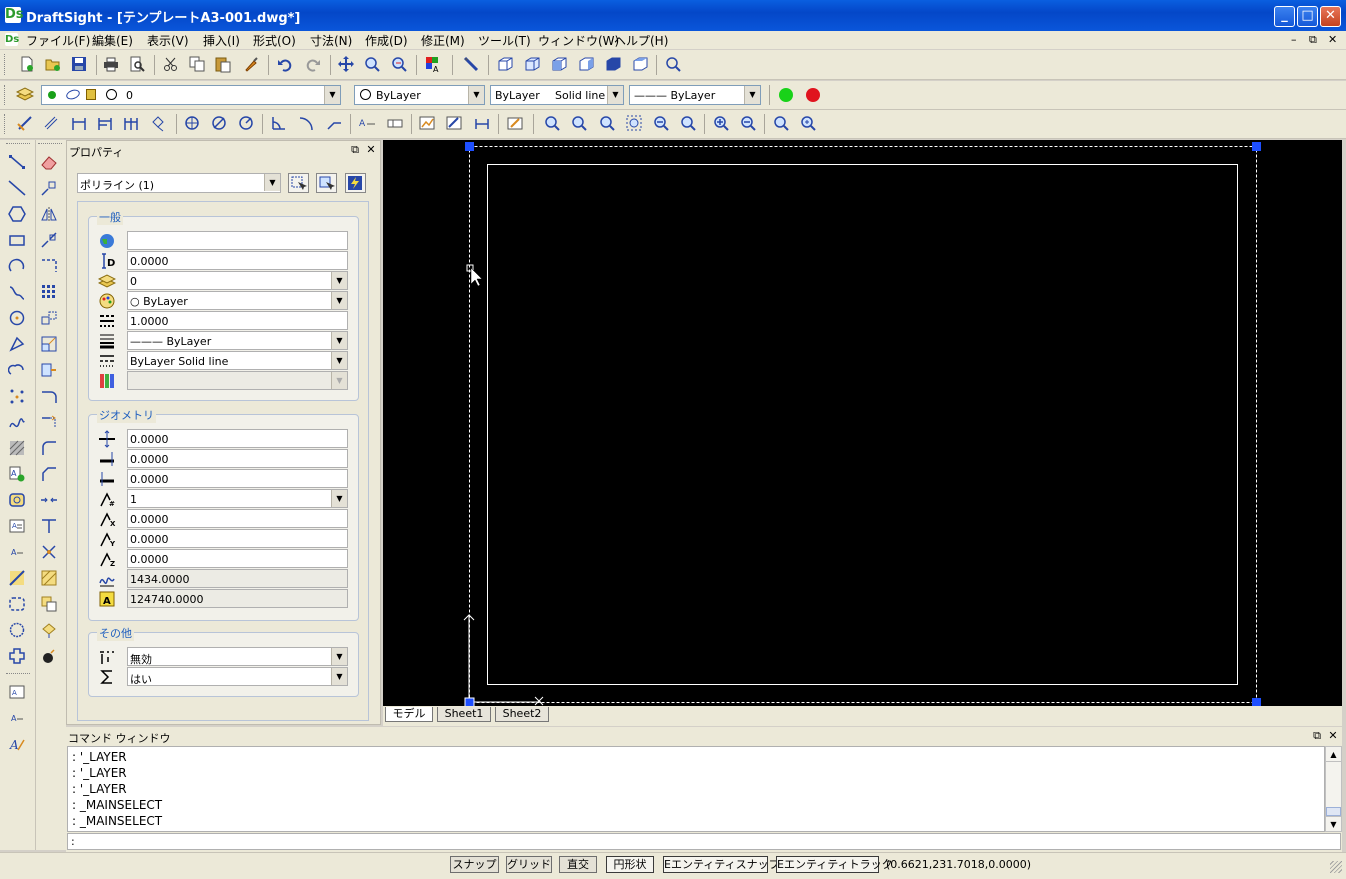 The height and width of the screenshot is (879, 1346). I want to click on array-tool, so click(50, 293).